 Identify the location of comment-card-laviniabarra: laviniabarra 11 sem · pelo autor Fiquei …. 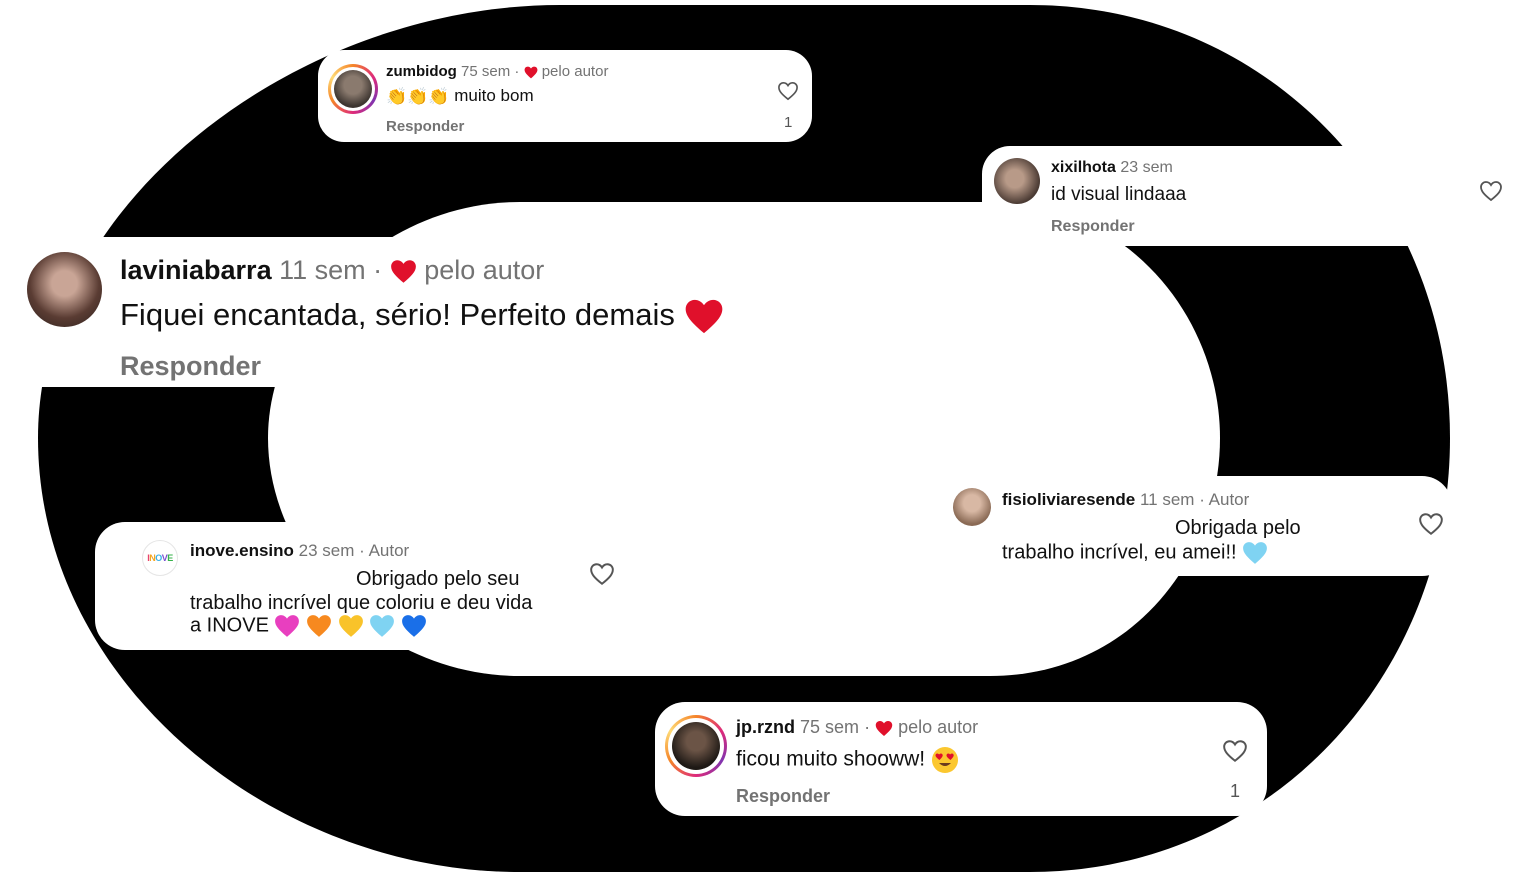
(395, 312).